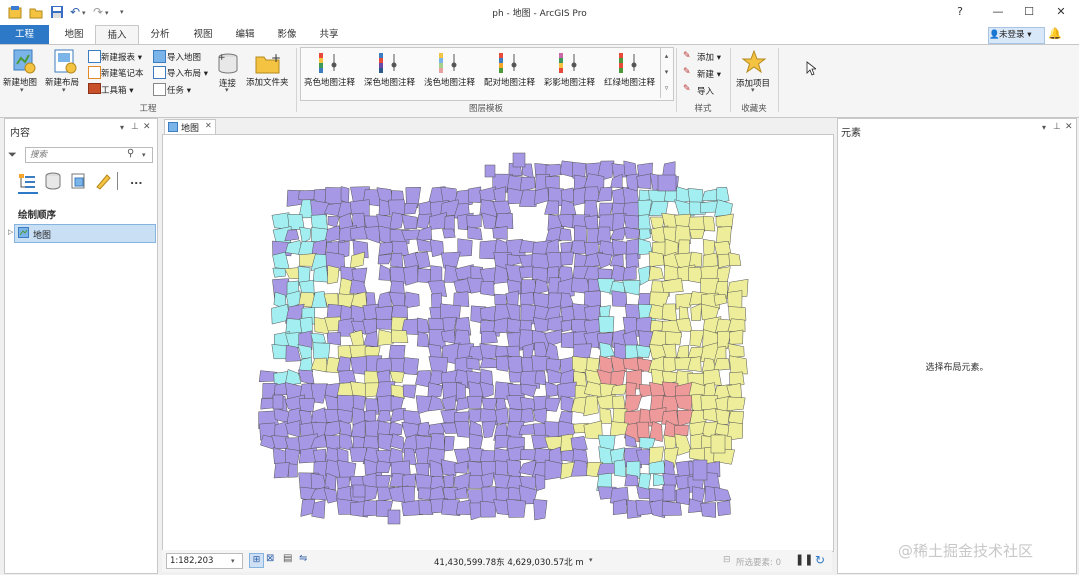  I want to click on gallery-scroll: ▴ ▾ ▿, so click(666, 73).